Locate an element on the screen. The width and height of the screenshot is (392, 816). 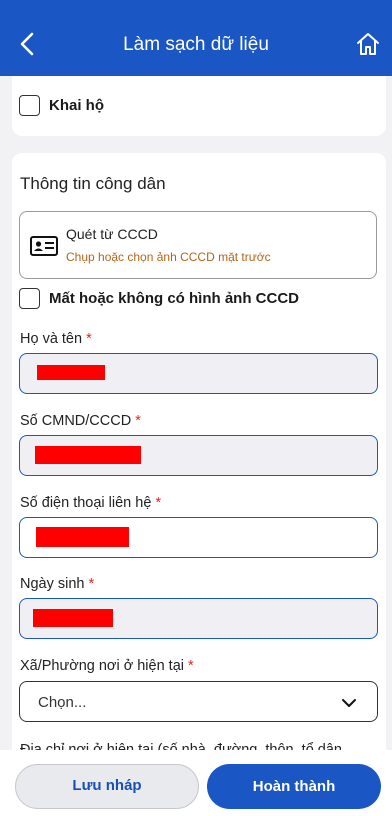
home-icon is located at coordinates (368, 44).